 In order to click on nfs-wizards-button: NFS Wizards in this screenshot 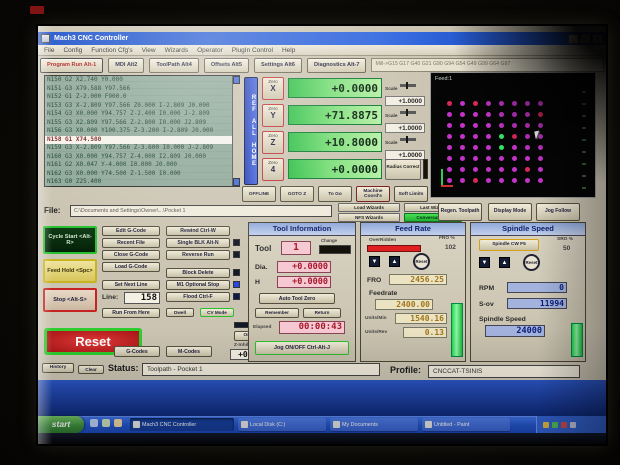, I will do `click(369, 217)`.